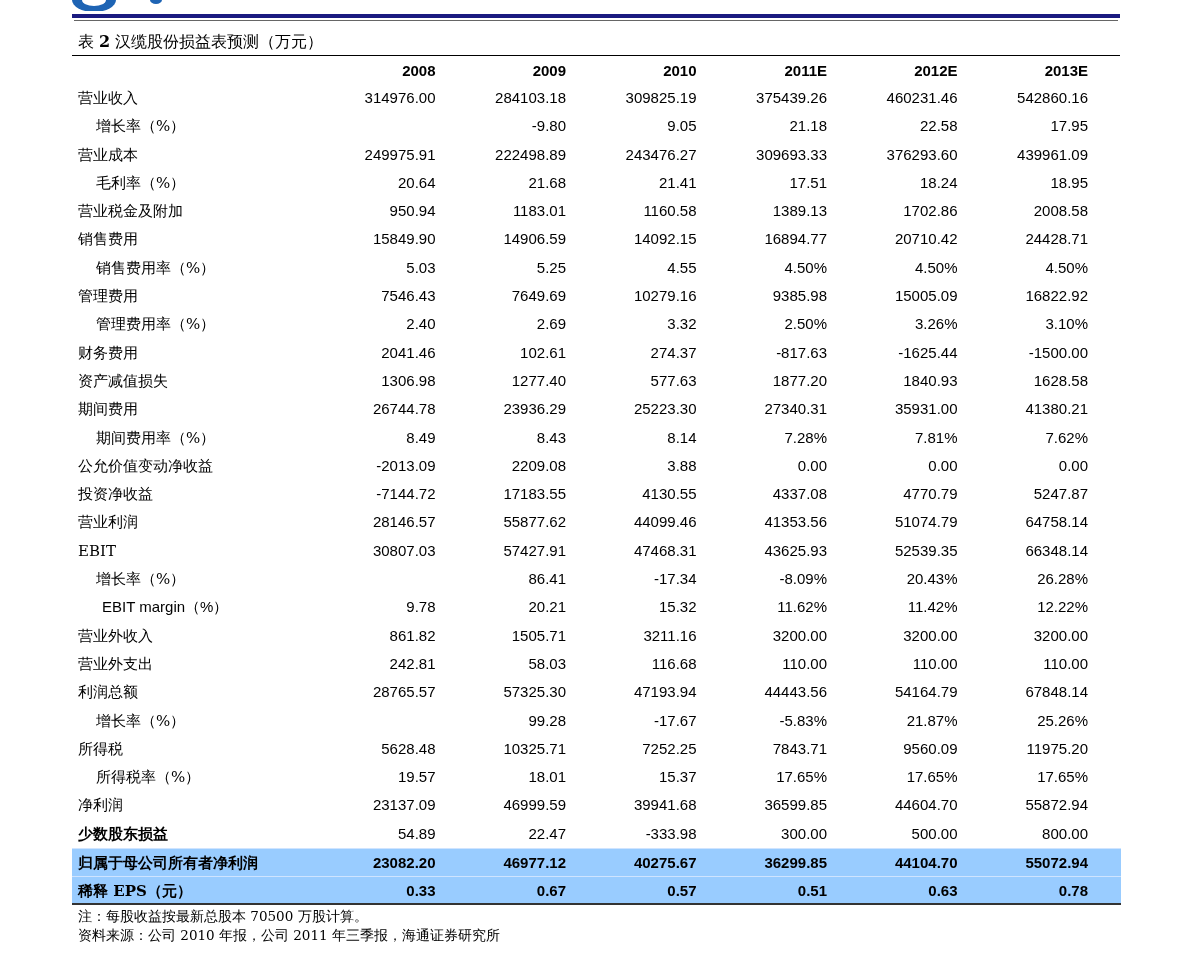 The image size is (1191, 959). Describe the element at coordinates (547, 833) in the screenshot. I see `table-cell: 22.47` at that location.